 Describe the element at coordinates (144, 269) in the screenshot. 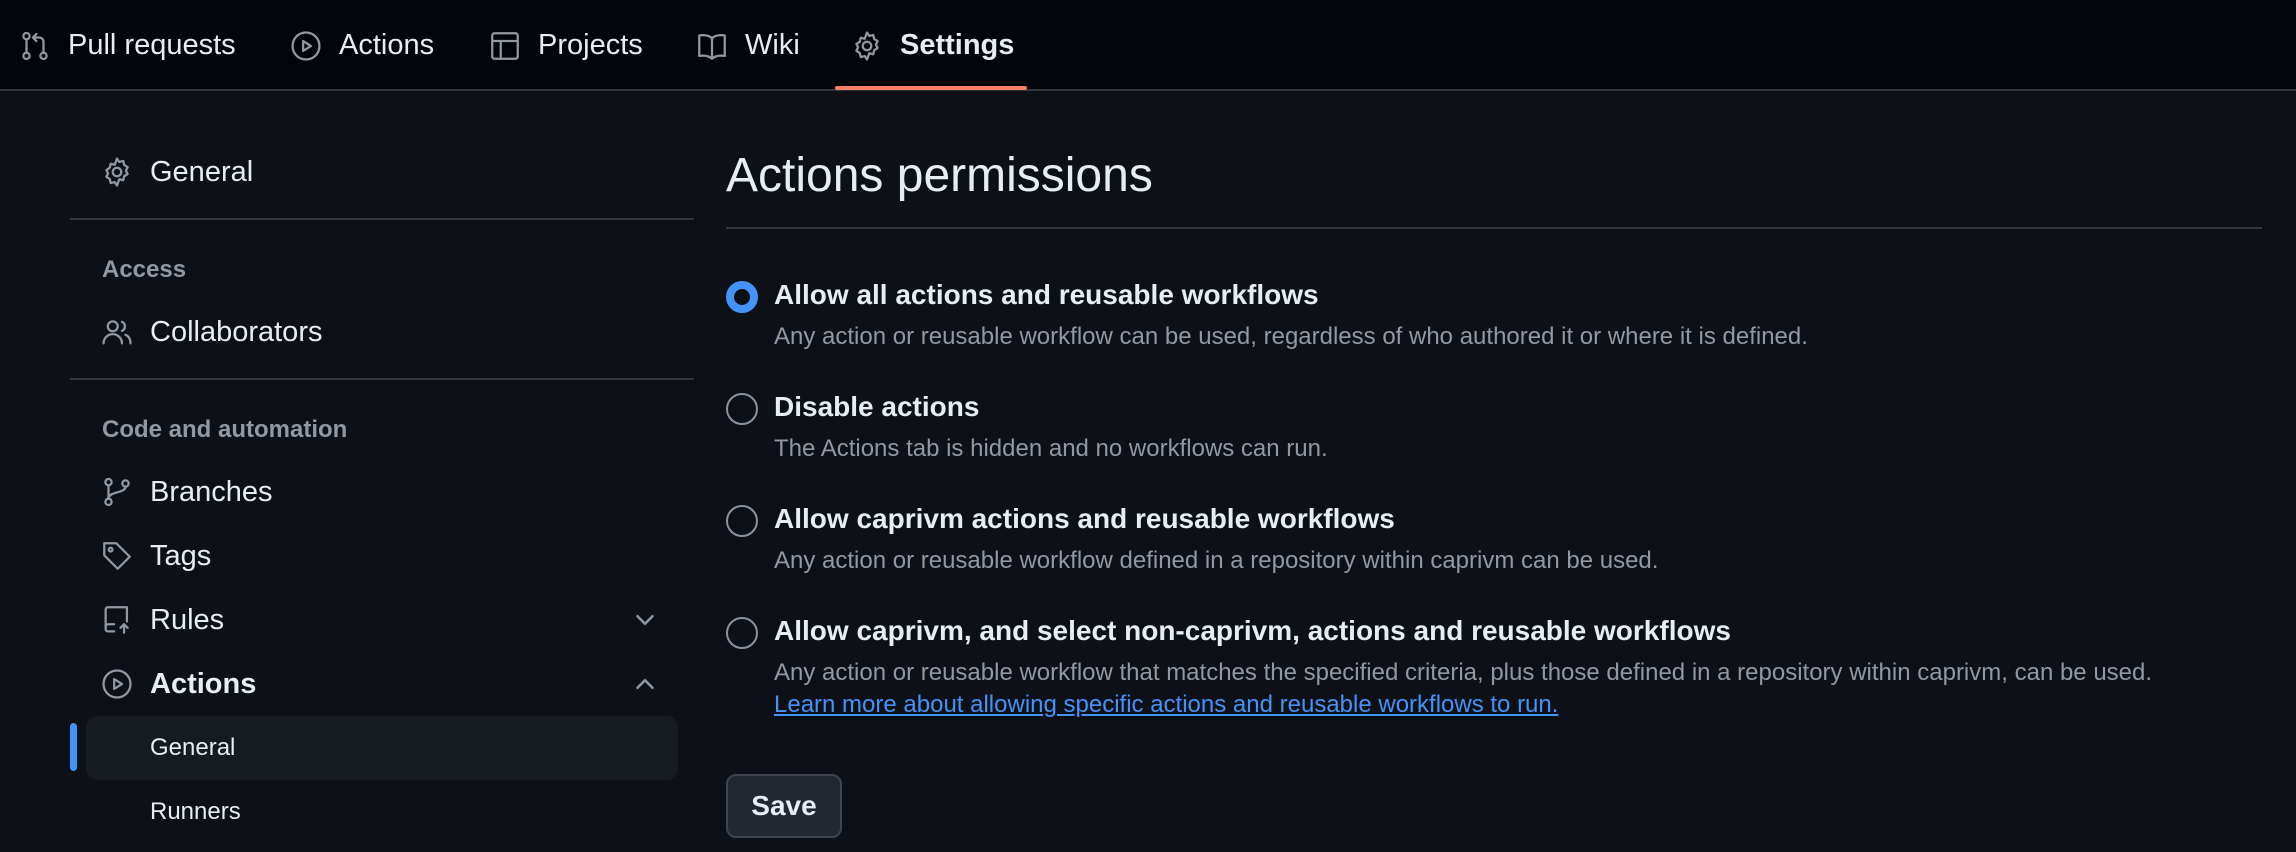

I see `sidebar-heading-access: Access` at that location.